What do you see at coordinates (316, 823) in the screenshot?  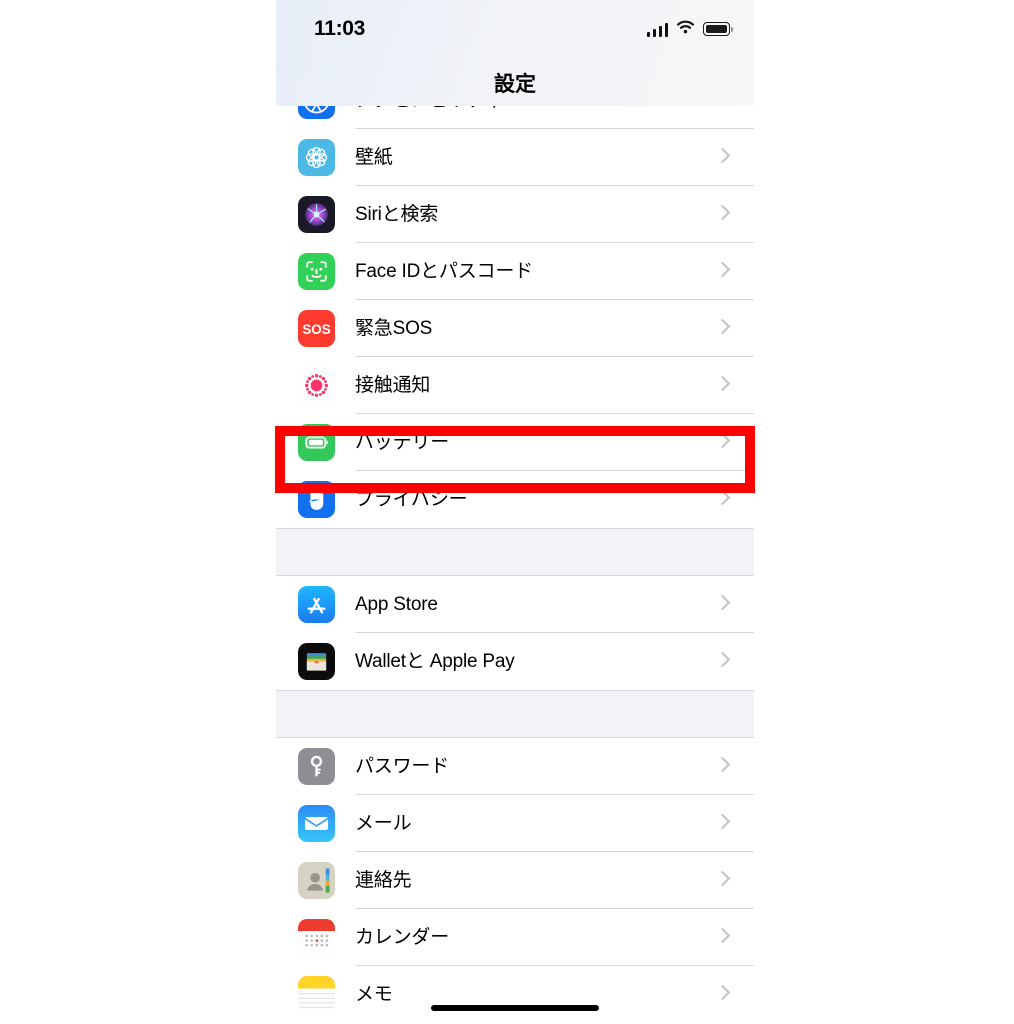 I see `mail-icon` at bounding box center [316, 823].